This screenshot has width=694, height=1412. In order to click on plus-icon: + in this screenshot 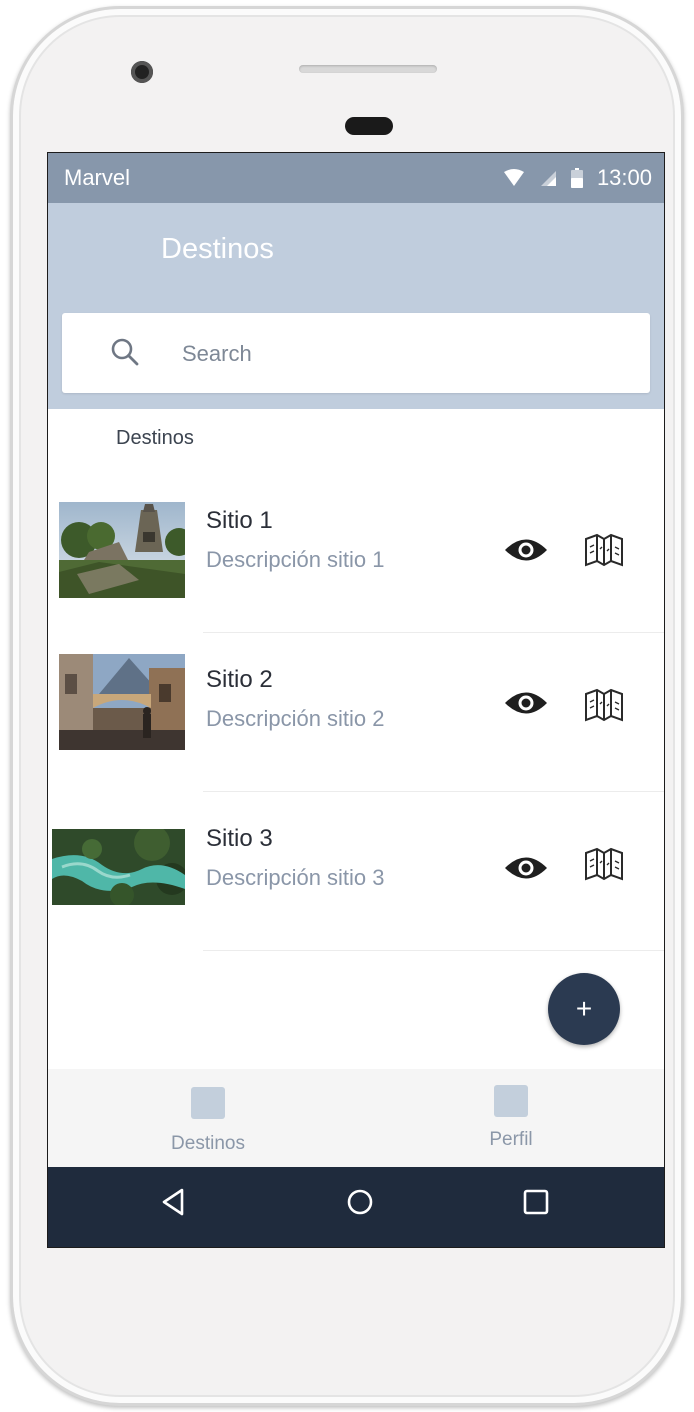, I will do `click(584, 1008)`.